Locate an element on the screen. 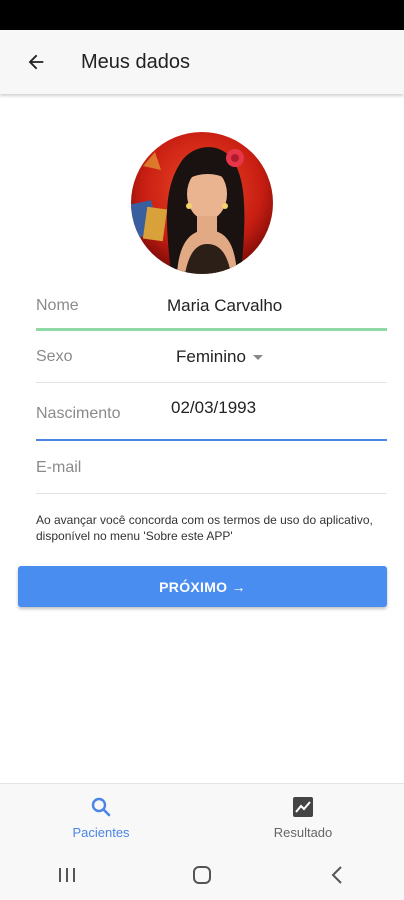 Image resolution: width=404 pixels, height=900 pixels. recent-apps-icon is located at coordinates (67, 874).